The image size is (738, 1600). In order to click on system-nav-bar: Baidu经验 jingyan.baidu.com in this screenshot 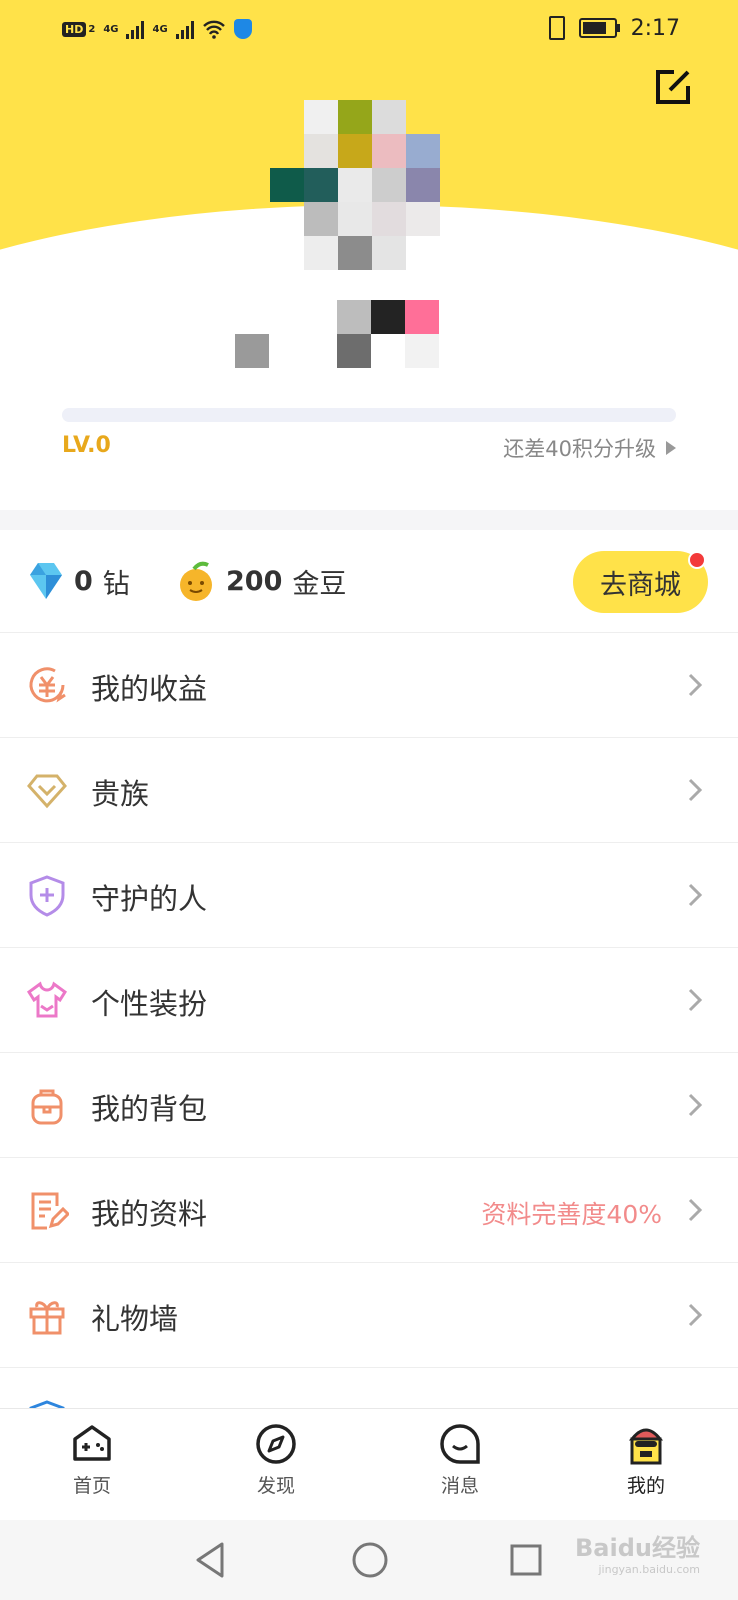, I will do `click(369, 1560)`.